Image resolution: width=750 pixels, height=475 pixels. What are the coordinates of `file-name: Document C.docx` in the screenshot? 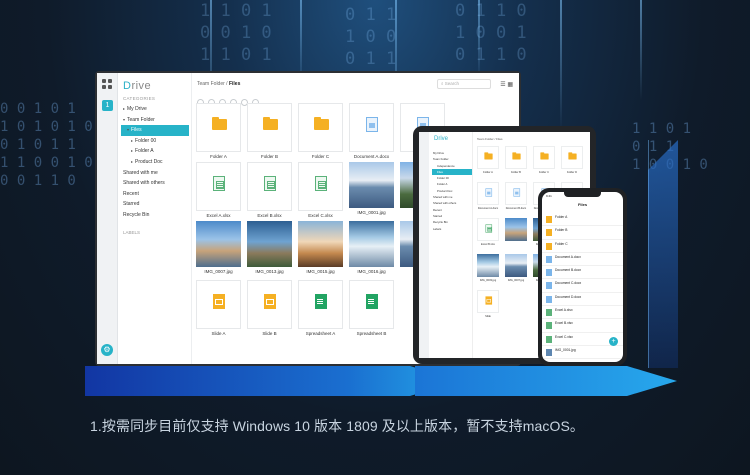 It's located at (568, 283).